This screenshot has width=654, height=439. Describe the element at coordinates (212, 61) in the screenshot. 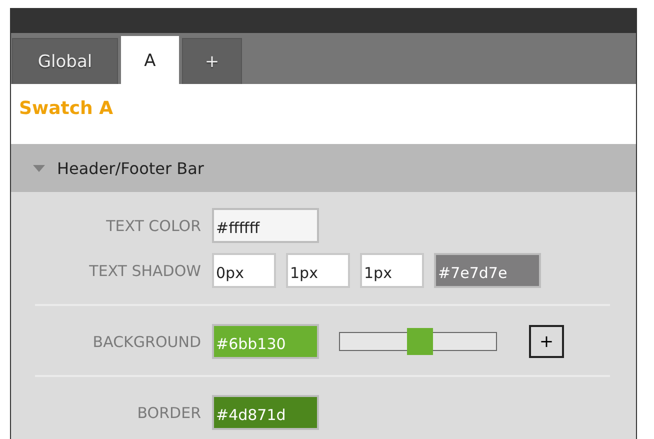

I see `tab: +` at that location.